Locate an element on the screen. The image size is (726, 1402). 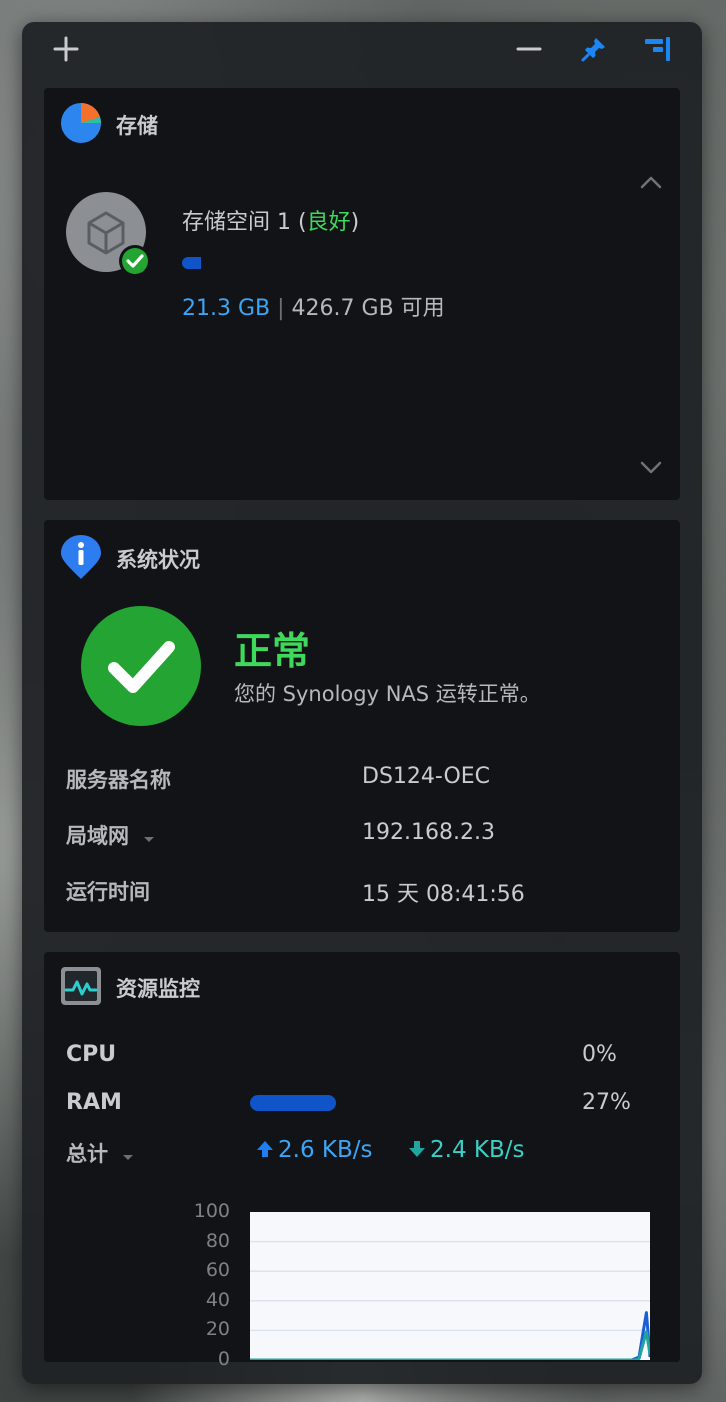
status-ok-icon is located at coordinates (141, 668).